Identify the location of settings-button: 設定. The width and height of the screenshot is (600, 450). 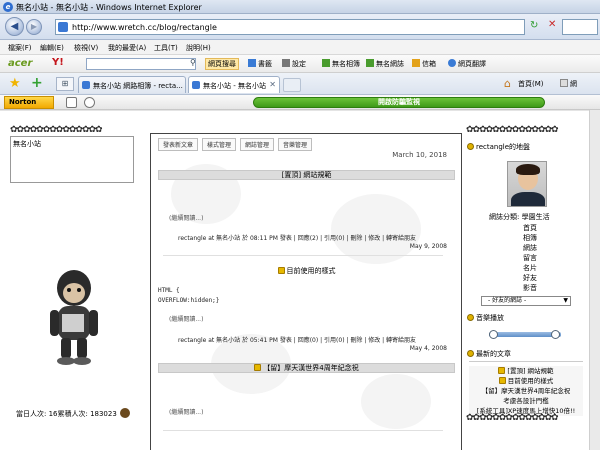
(294, 64).